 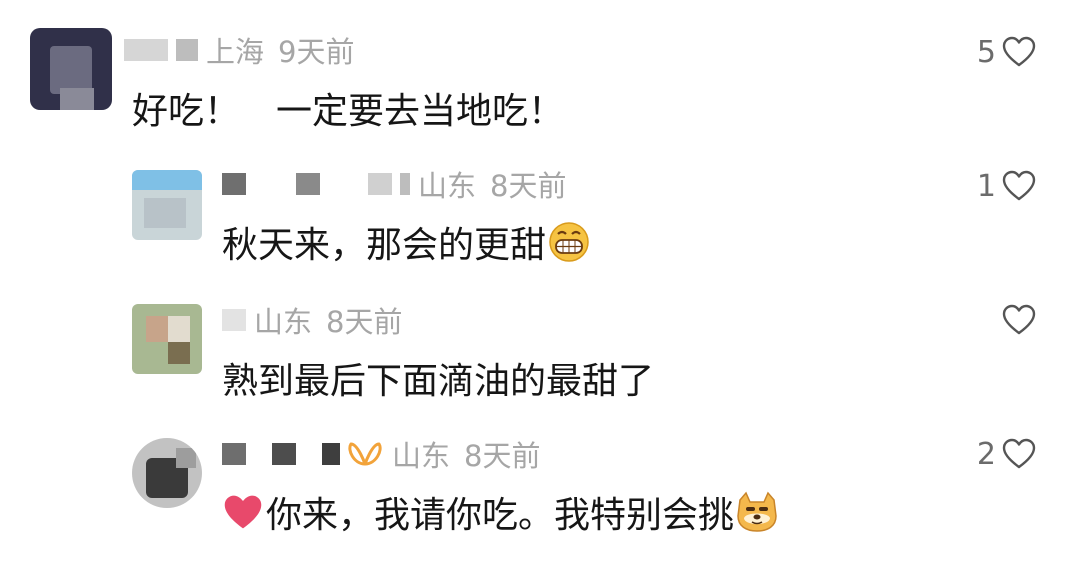 I want to click on like-count: 5, so click(x=986, y=52).